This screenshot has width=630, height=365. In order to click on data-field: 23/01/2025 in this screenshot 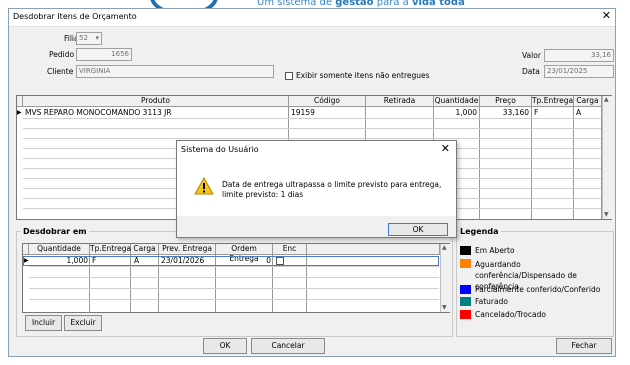, I will do `click(579, 71)`.